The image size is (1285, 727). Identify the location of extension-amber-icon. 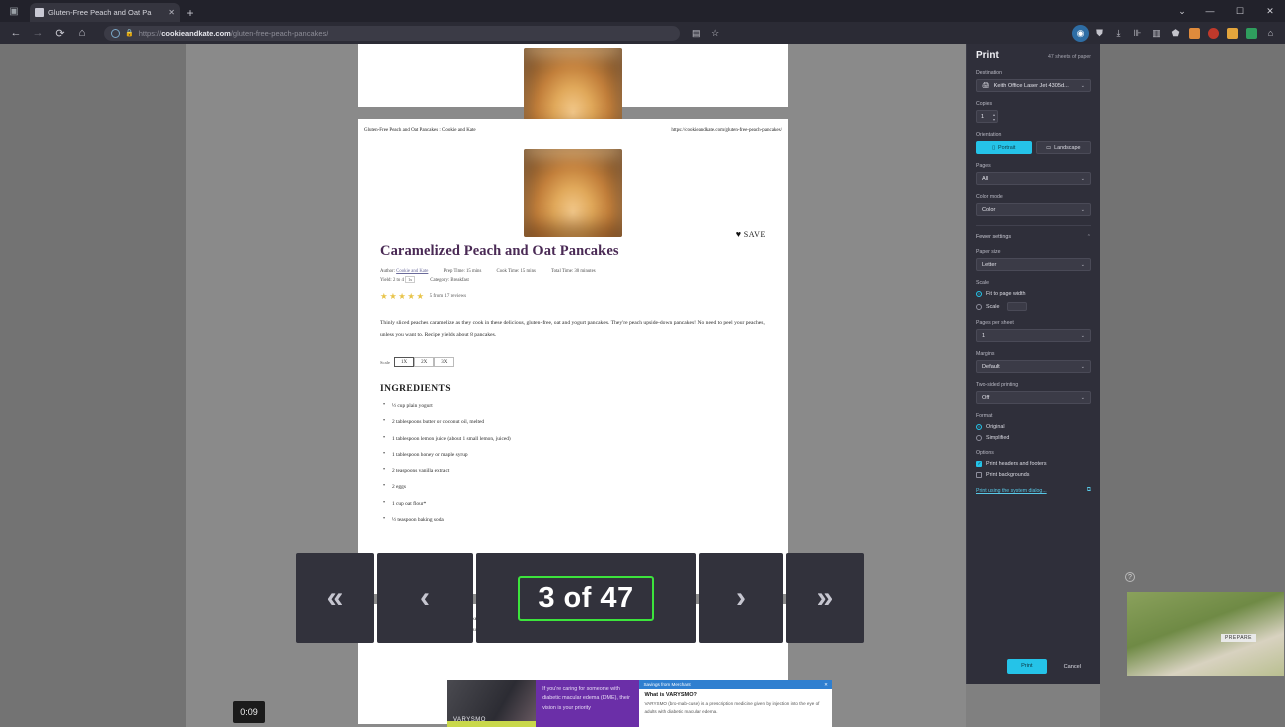
(1232, 33).